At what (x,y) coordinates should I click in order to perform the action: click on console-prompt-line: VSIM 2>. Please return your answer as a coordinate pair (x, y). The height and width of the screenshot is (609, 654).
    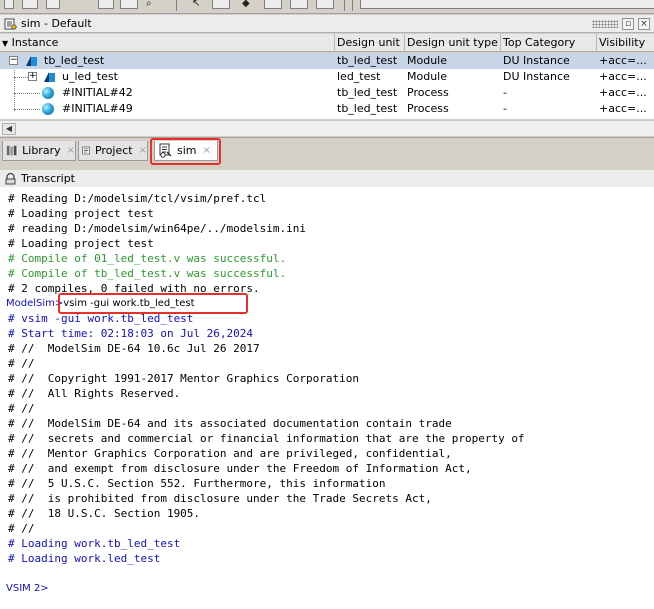
    Looking at the image, I should click on (27, 588).